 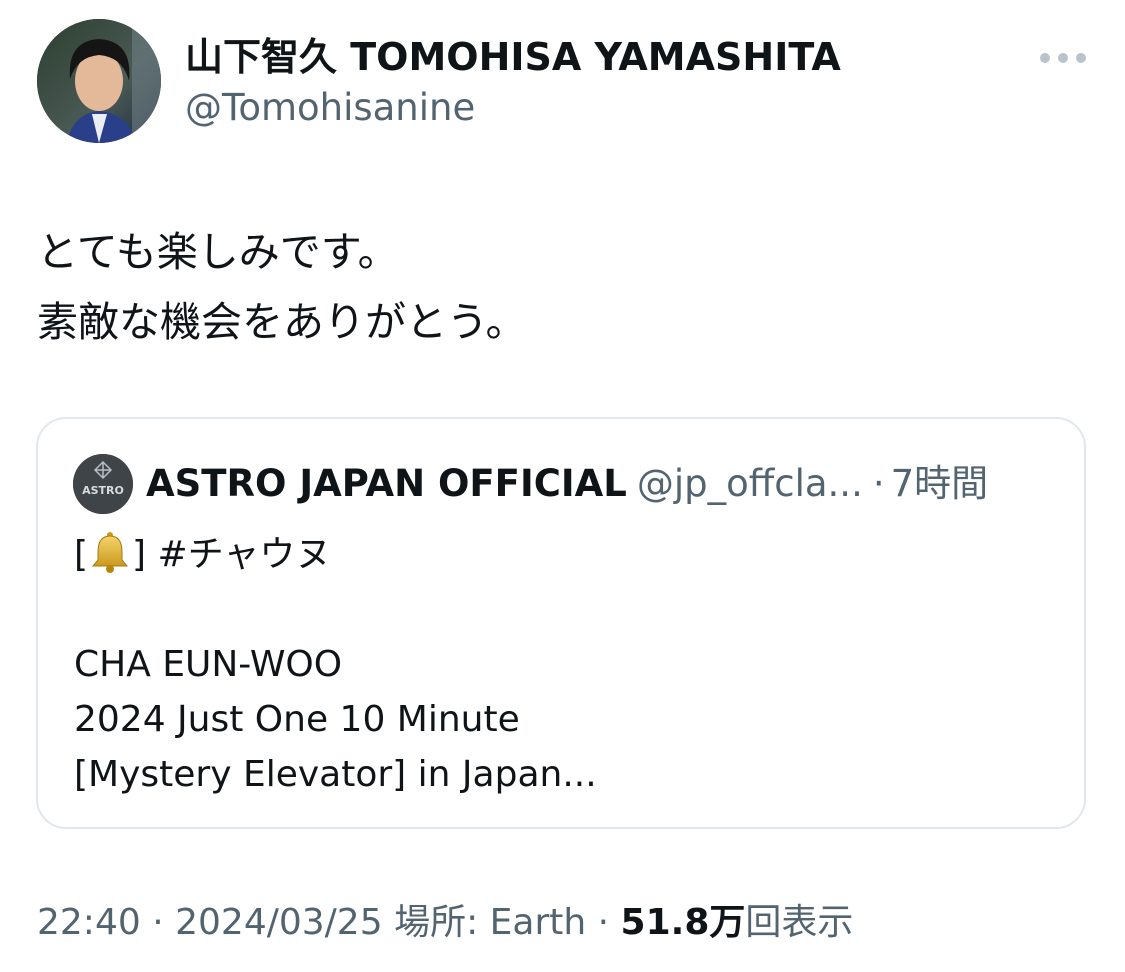 I want to click on quote-hashtag: ] #チャウヌ, so click(x=231, y=554).